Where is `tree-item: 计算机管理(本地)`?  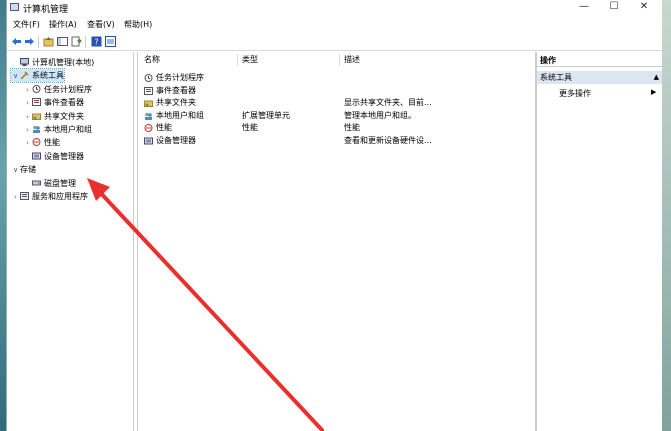 tree-item: 计算机管理(本地) is located at coordinates (52, 62).